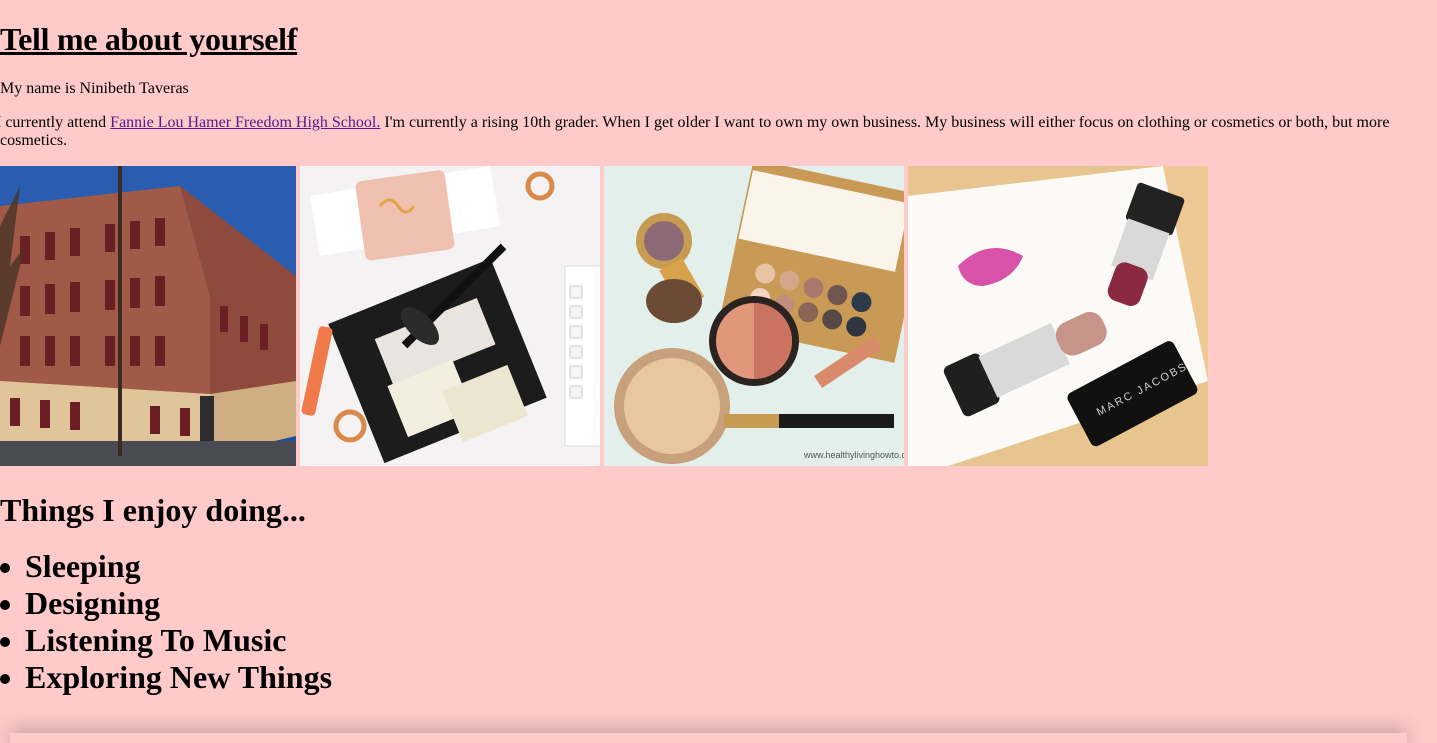  I want to click on bottom-shadow, so click(708, 738).